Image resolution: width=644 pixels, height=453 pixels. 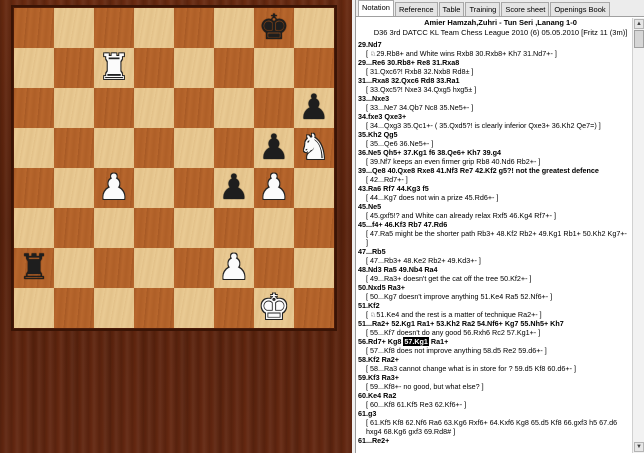 I want to click on square-e5, so click(x=194, y=148).